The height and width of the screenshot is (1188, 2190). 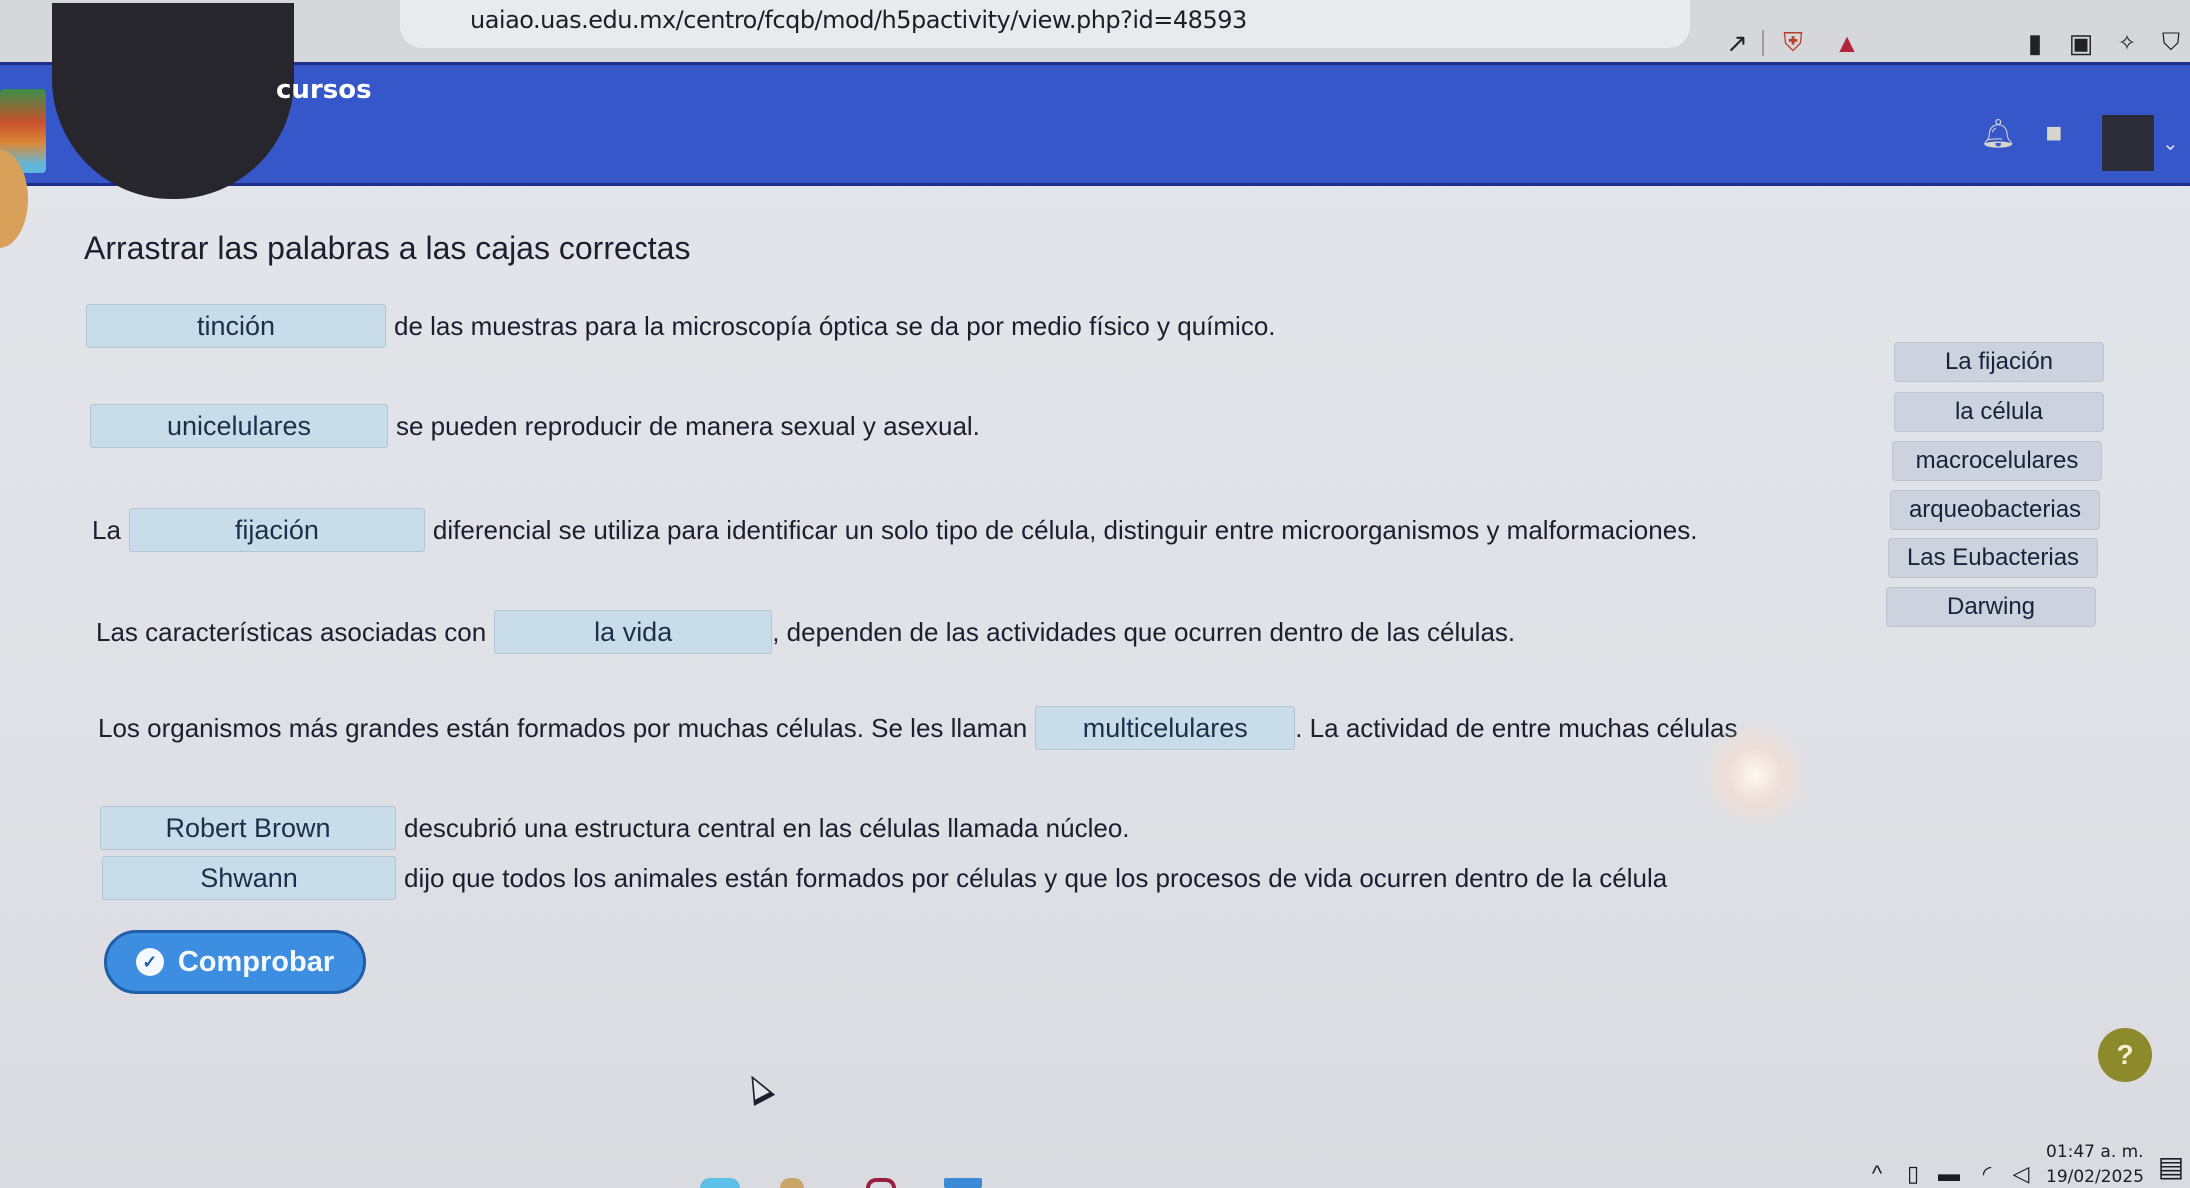 I want to click on notifications-icon: ▤, so click(x=2171, y=1166).